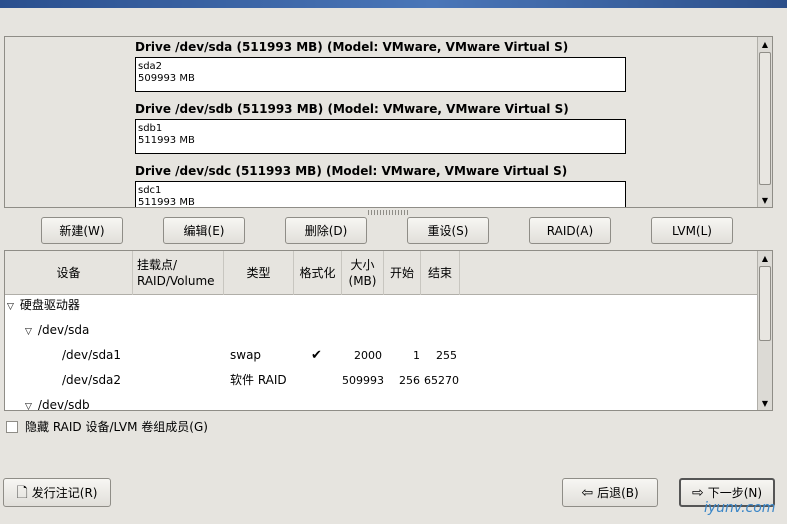  What do you see at coordinates (697, 492) in the screenshot?
I see `arrow-right-icon: ⇨` at bounding box center [697, 492].